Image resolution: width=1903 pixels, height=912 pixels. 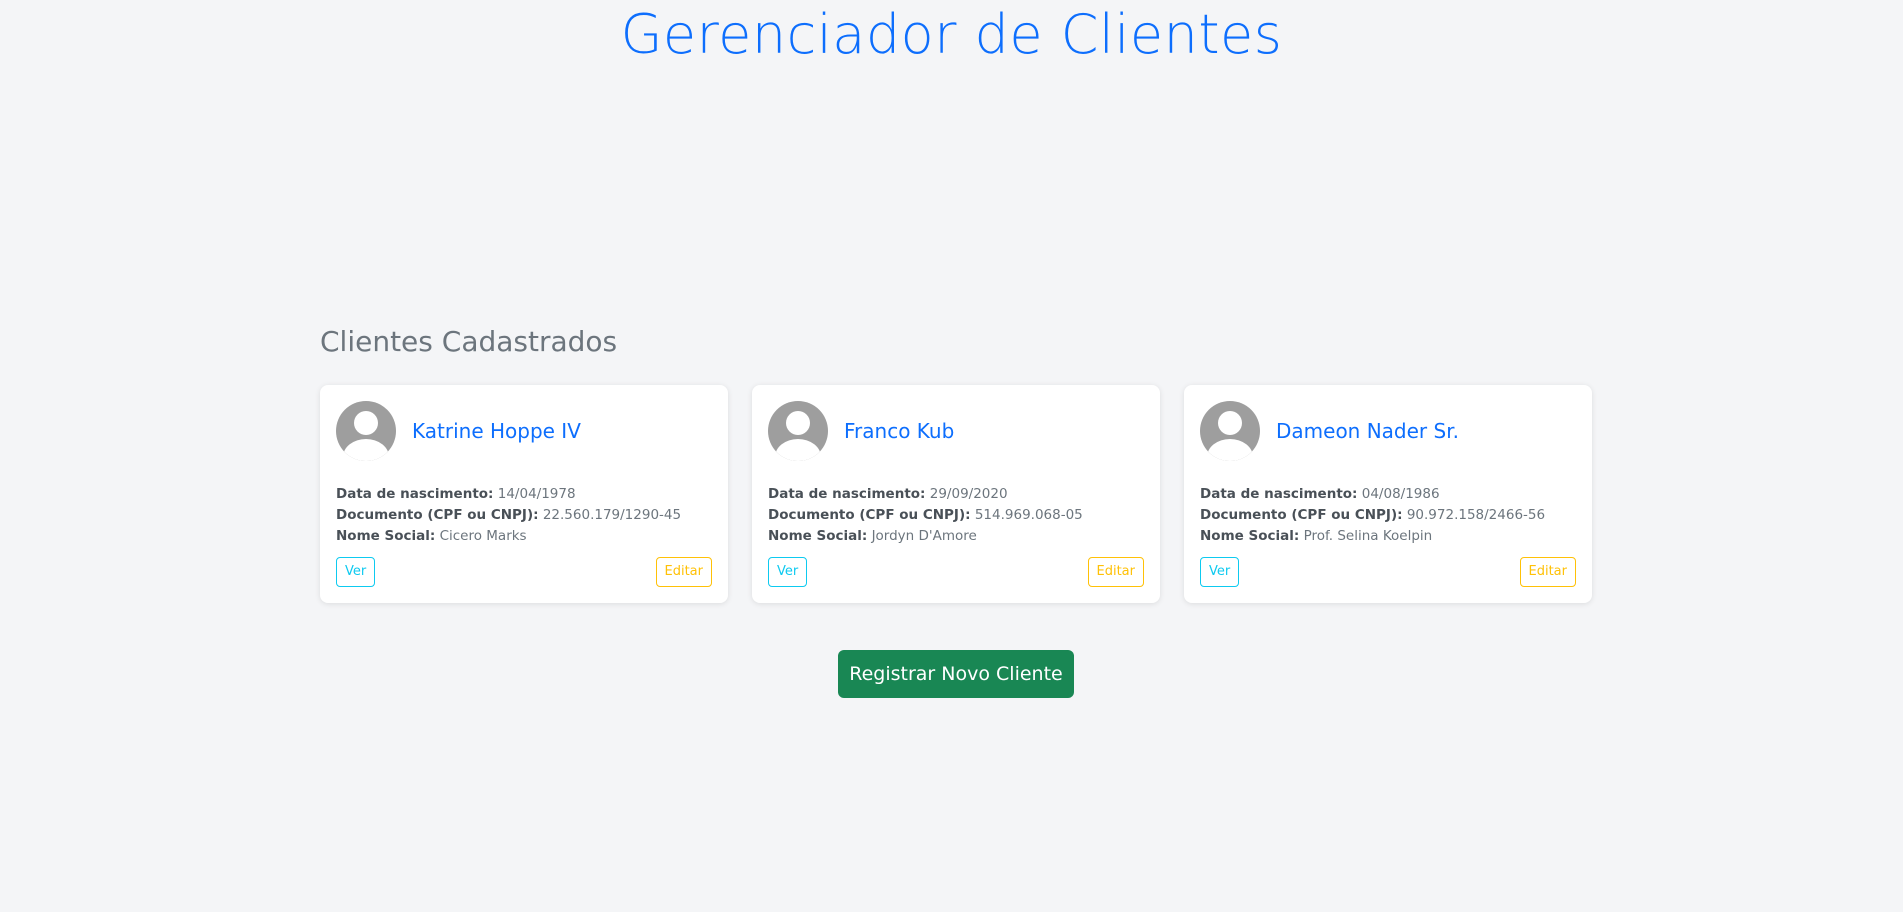 I want to click on client-name: Dameon Nader Sr., so click(x=1367, y=431).